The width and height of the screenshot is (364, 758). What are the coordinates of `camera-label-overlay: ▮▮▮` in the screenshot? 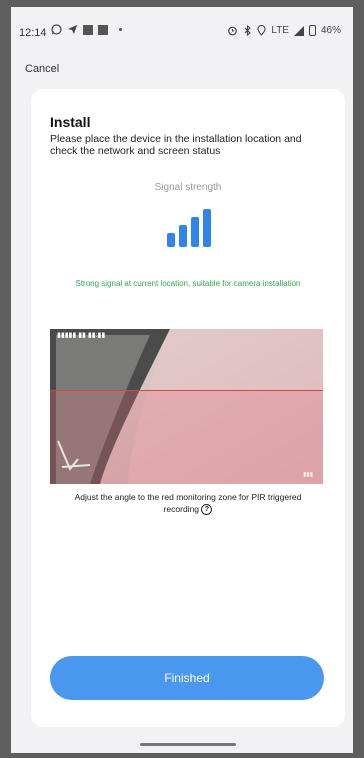 It's located at (308, 475).